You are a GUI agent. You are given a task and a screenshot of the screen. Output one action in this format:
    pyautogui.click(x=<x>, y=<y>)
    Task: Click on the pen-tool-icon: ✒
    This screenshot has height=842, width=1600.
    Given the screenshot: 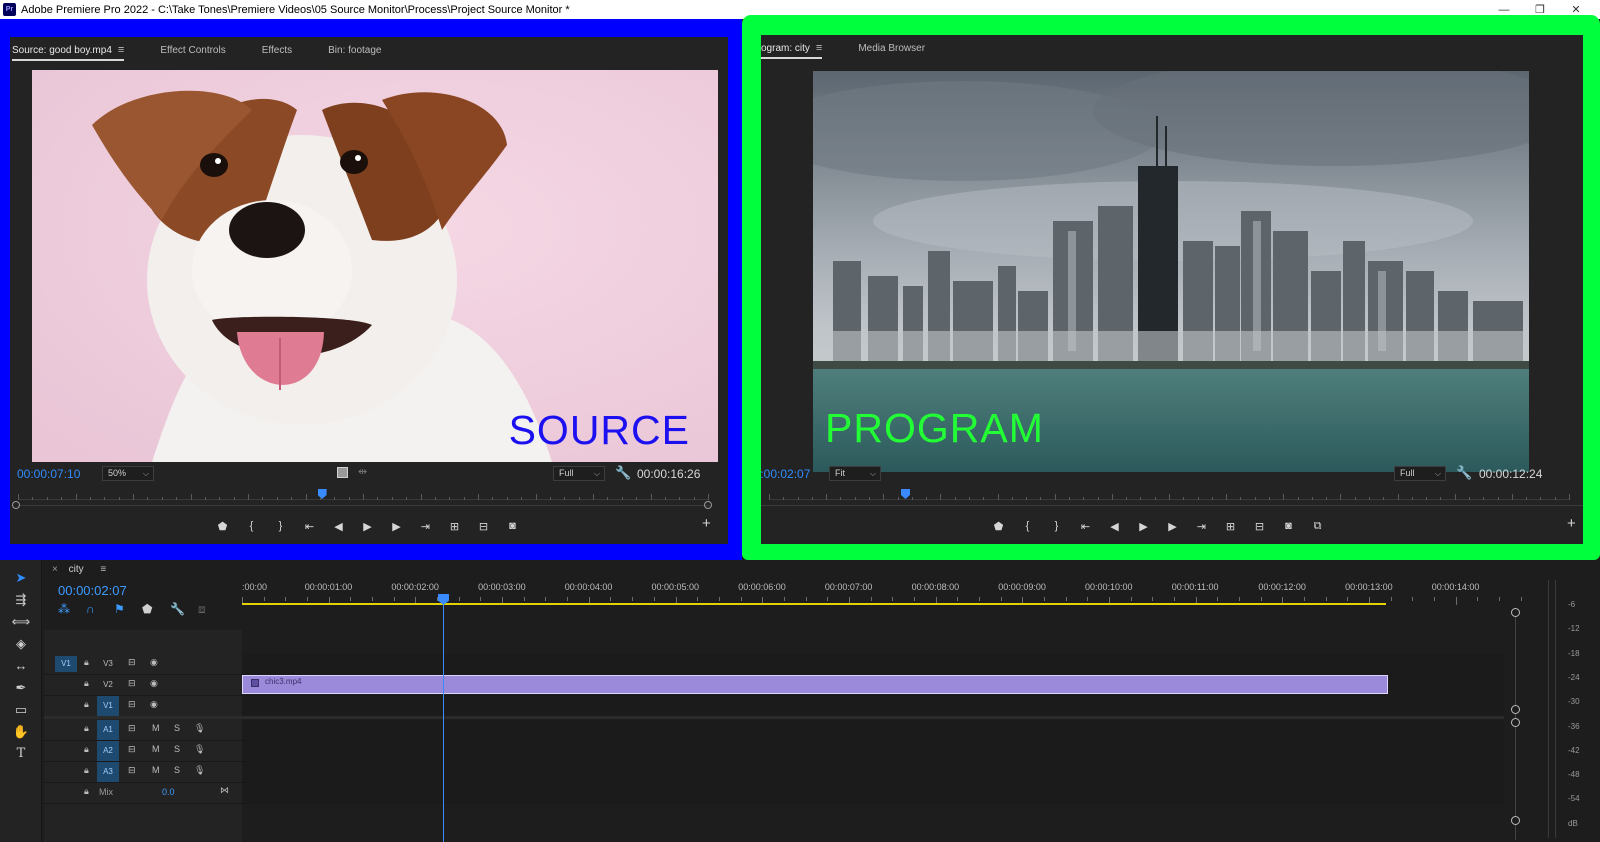 What is the action you would take?
    pyautogui.click(x=21, y=688)
    